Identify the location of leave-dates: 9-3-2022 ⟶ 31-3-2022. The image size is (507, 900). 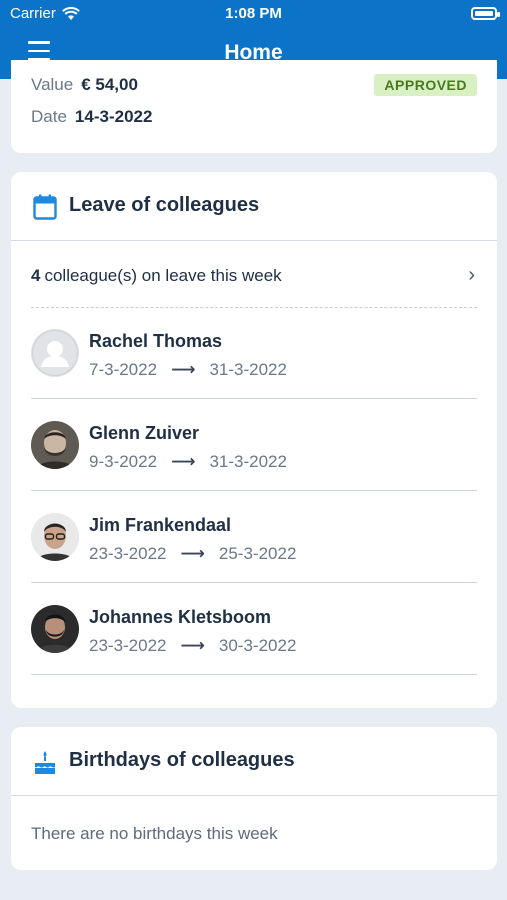
(188, 462).